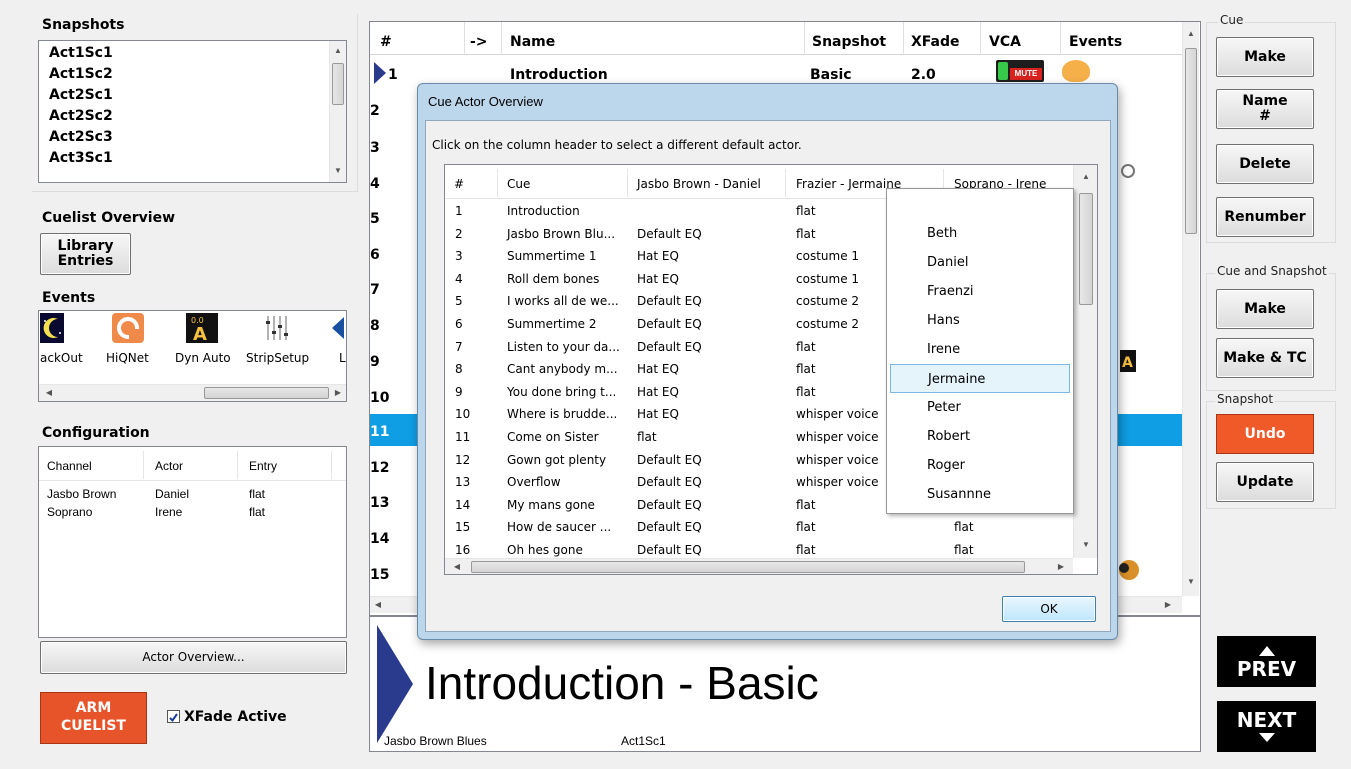 The height and width of the screenshot is (769, 1351). What do you see at coordinates (1265, 164) in the screenshot?
I see `cue-delete-button: Delete` at bounding box center [1265, 164].